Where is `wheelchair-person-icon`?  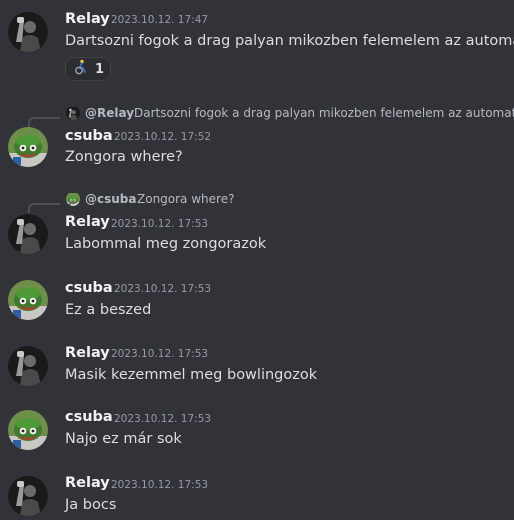
wheelchair-person-icon is located at coordinates (81, 69).